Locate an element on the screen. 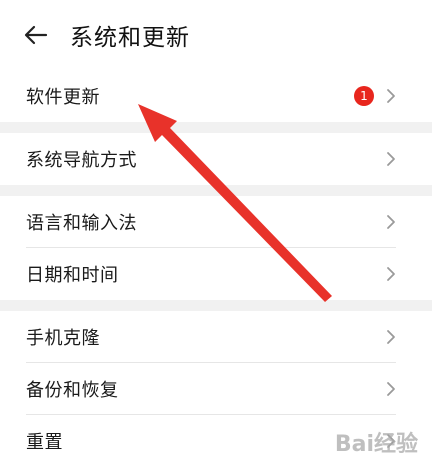  settings-item-system-navigation: 系统导航方式 is located at coordinates (216, 159).